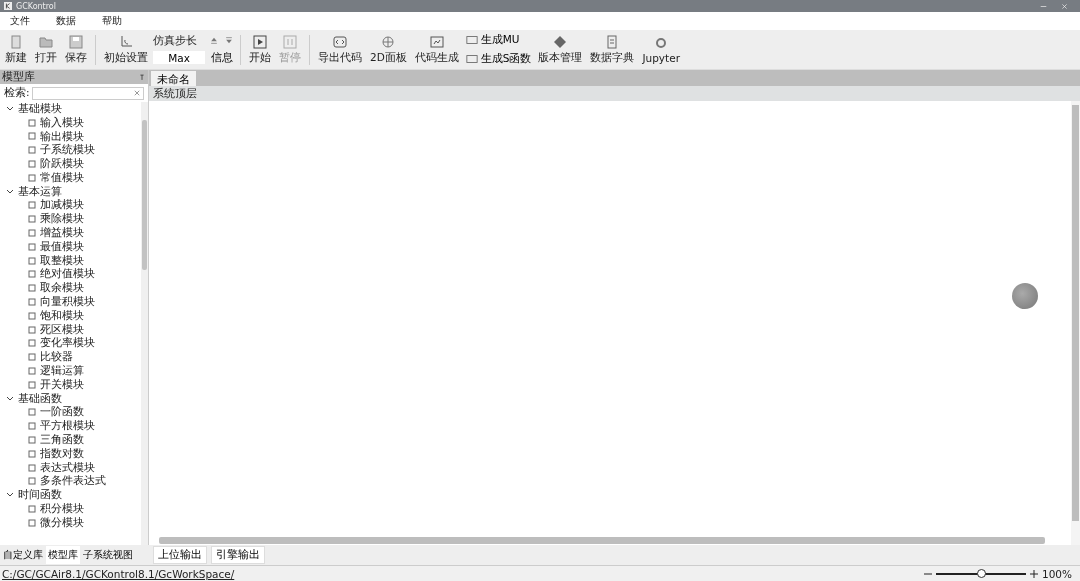 The height and width of the screenshot is (581, 1080). What do you see at coordinates (560, 49) in the screenshot?
I see `toolbar-button: 版本管理` at bounding box center [560, 49].